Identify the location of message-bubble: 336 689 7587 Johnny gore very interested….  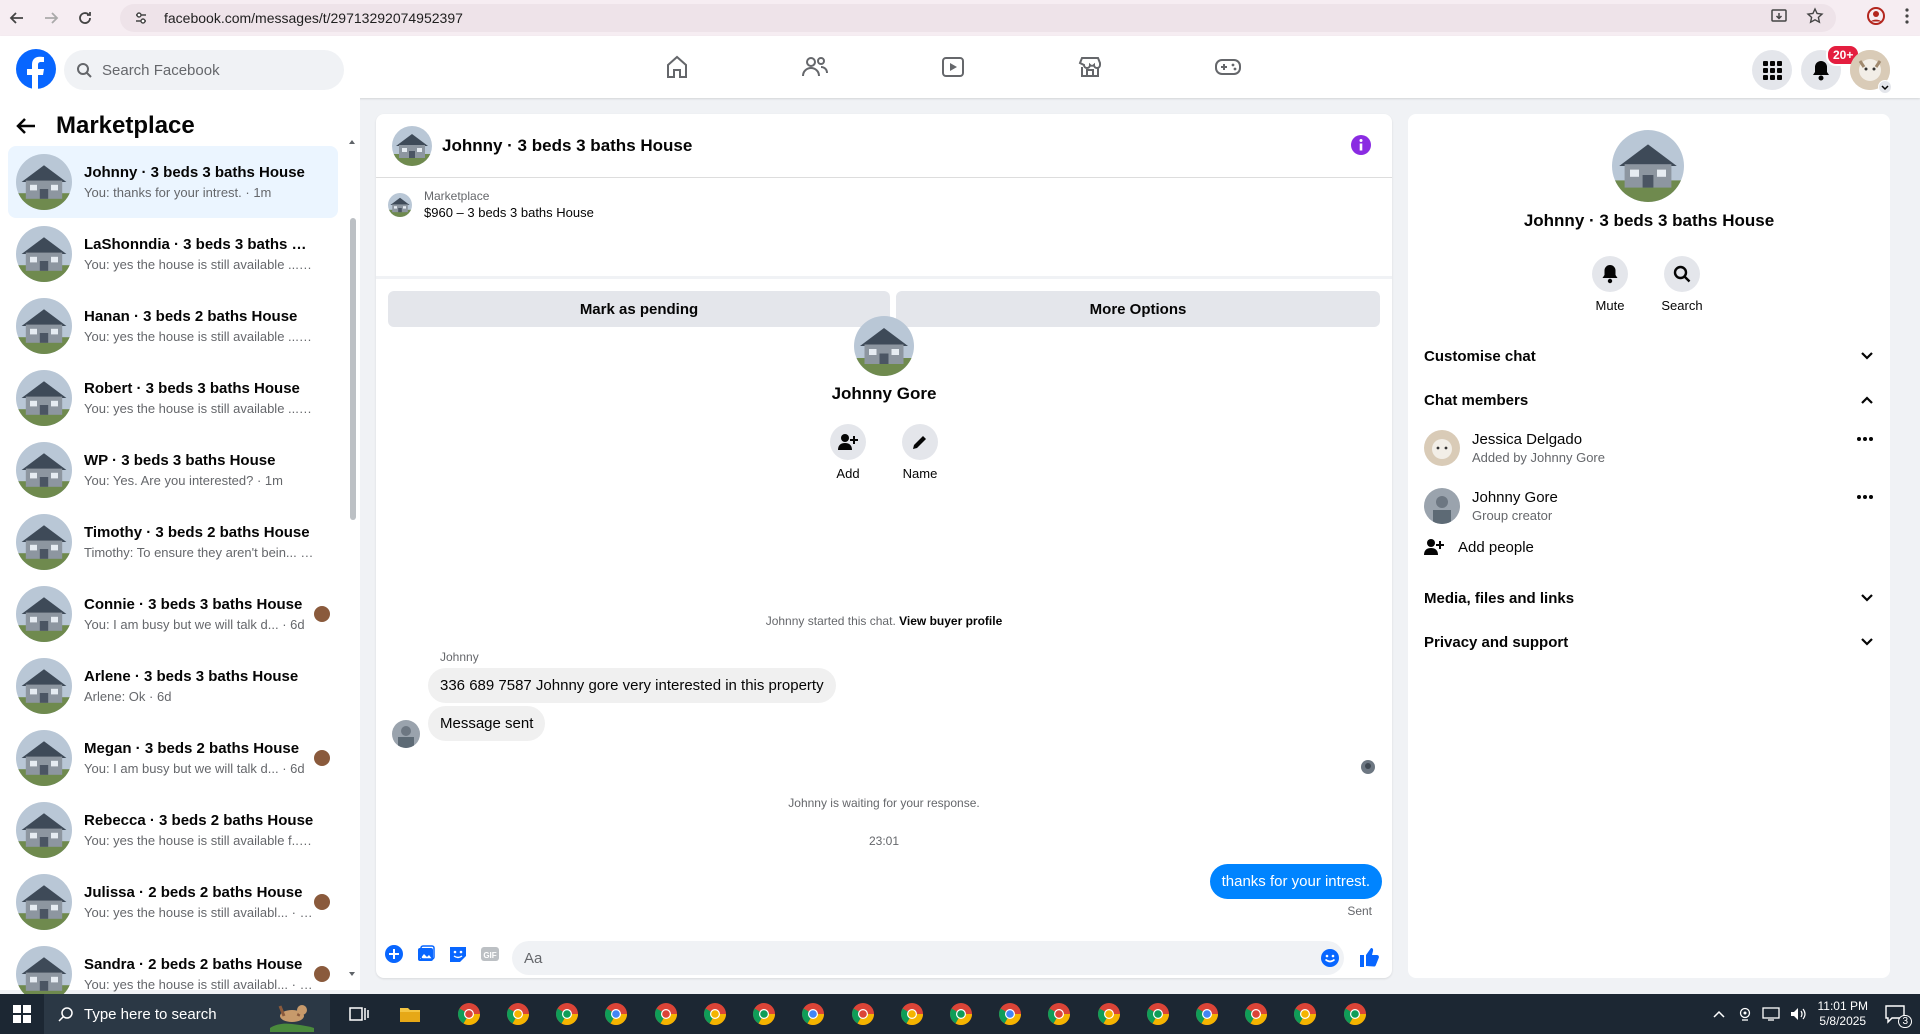
(632, 685).